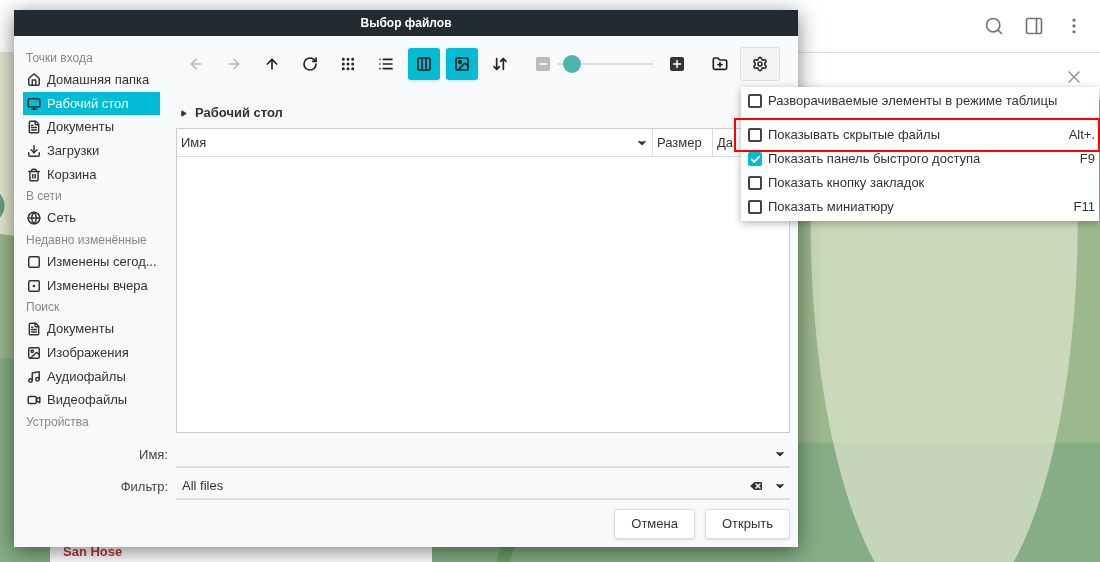 Image resolution: width=1100 pixels, height=562 pixels. What do you see at coordinates (683, 142) in the screenshot?
I see `column-header: Размер` at bounding box center [683, 142].